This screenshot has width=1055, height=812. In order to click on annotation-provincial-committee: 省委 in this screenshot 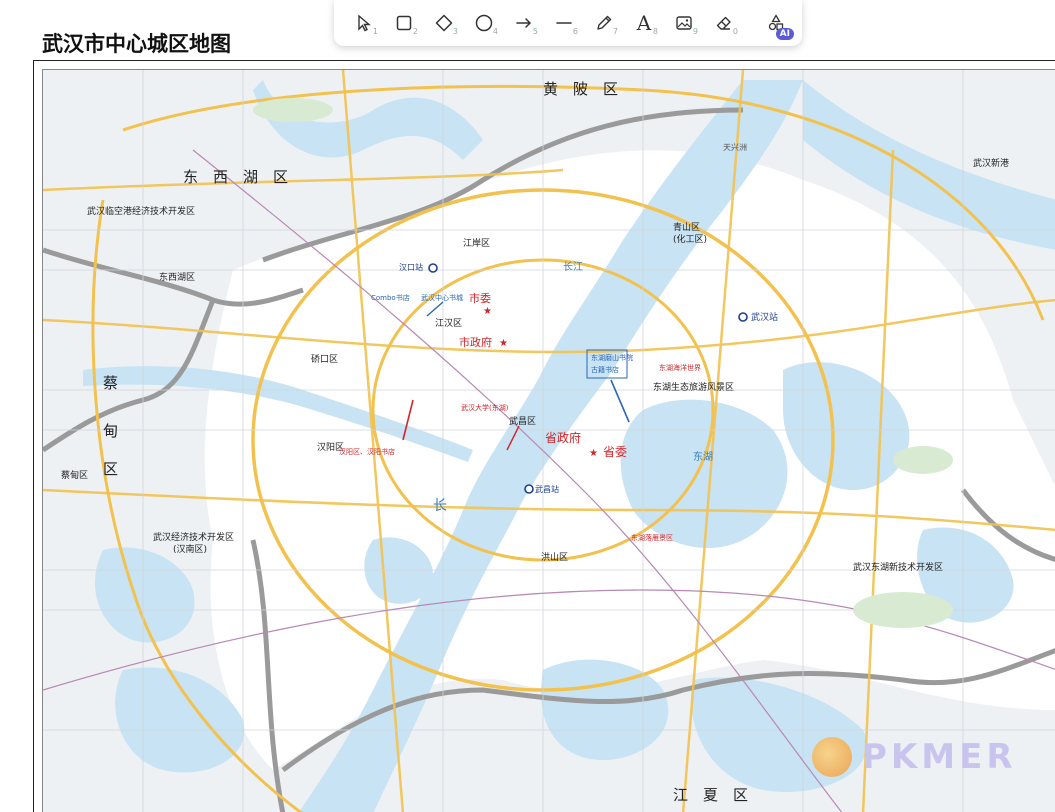, I will do `click(615, 452)`.